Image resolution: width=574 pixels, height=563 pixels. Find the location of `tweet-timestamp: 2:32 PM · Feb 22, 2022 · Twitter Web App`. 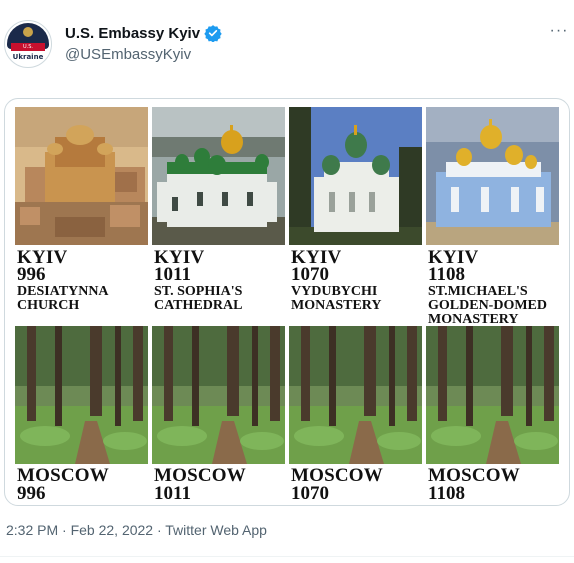

tweet-timestamp: 2:32 PM · Feb 22, 2022 · Twitter Web App is located at coordinates (136, 530).